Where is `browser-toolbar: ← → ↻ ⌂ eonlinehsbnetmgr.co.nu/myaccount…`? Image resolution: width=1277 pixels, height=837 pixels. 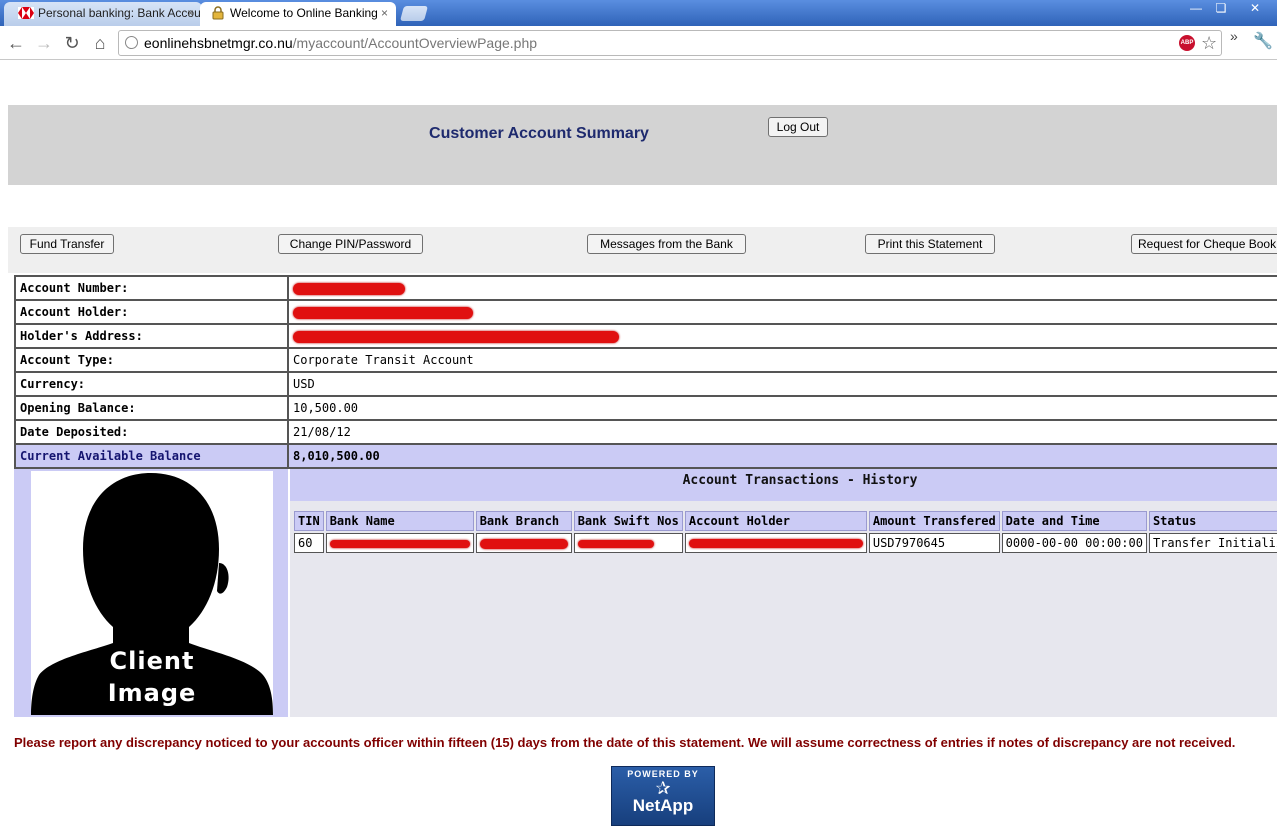
browser-toolbar: ← → ↻ ⌂ eonlinehsbnetmgr.co.nu/myaccount… is located at coordinates (638, 43).